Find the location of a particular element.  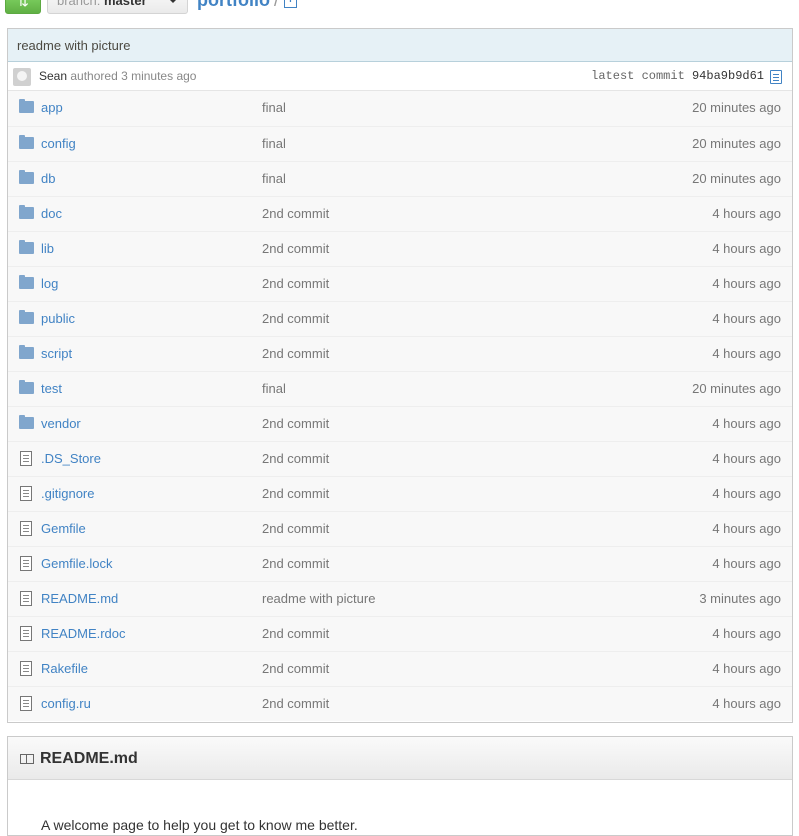

compare-button: ⇅ is located at coordinates (23, 7).